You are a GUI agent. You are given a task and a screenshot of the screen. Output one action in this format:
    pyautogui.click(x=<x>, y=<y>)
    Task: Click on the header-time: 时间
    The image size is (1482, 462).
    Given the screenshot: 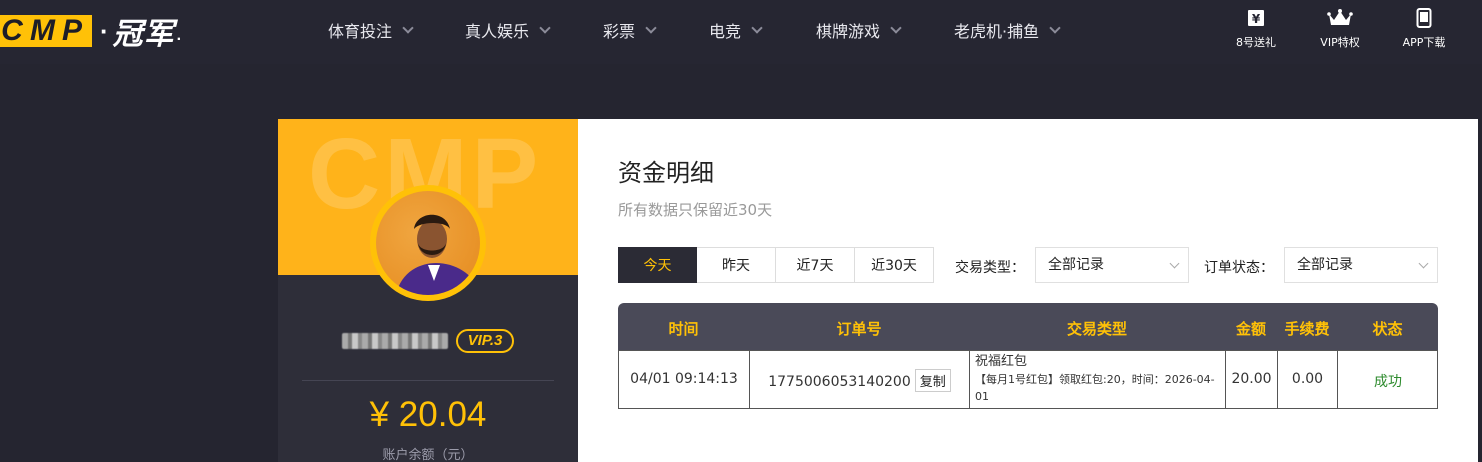 What is the action you would take?
    pyautogui.click(x=683, y=329)
    